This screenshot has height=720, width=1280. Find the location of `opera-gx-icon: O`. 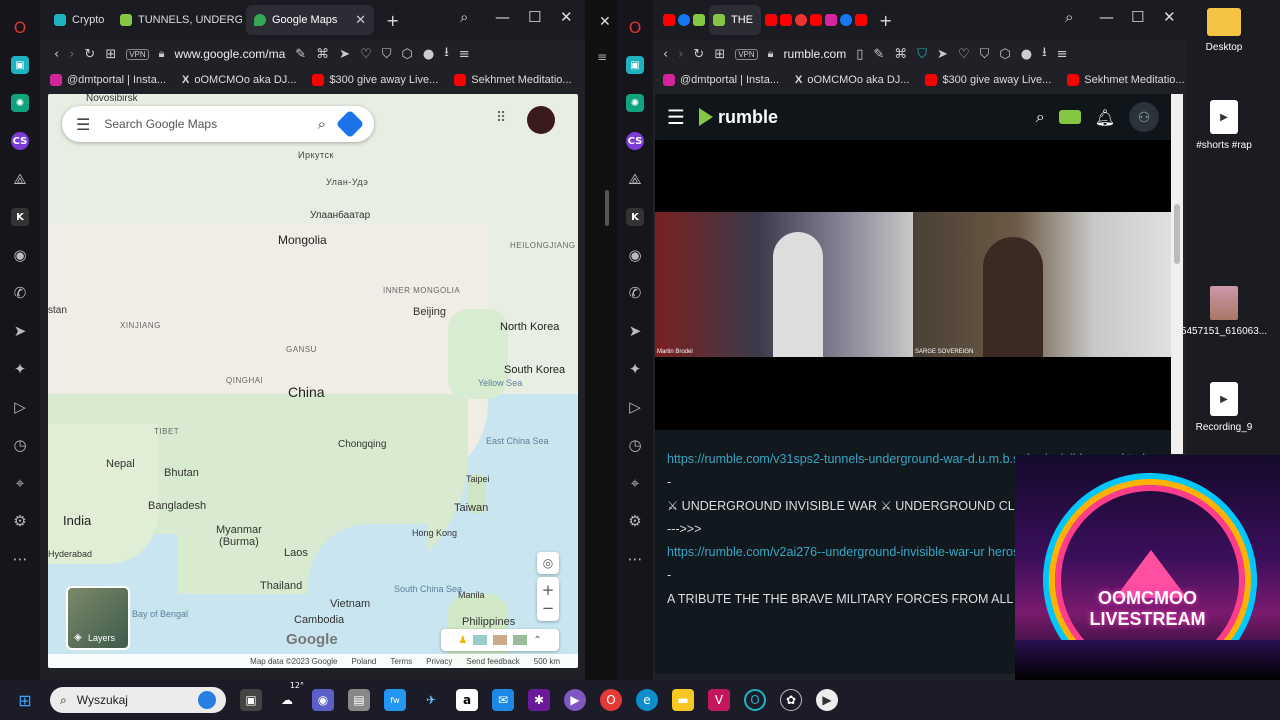

opera-gx-icon: O is located at coordinates (755, 700).